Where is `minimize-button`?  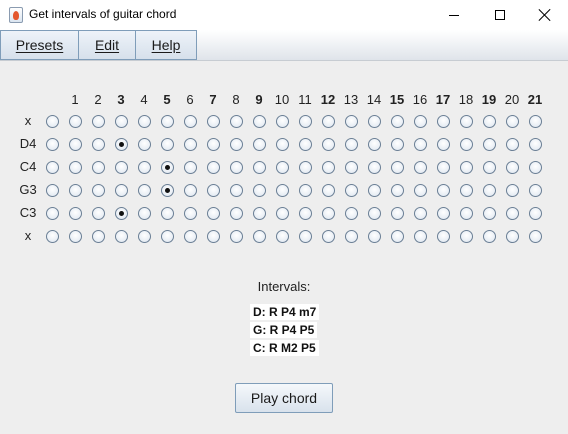 minimize-button is located at coordinates (454, 15).